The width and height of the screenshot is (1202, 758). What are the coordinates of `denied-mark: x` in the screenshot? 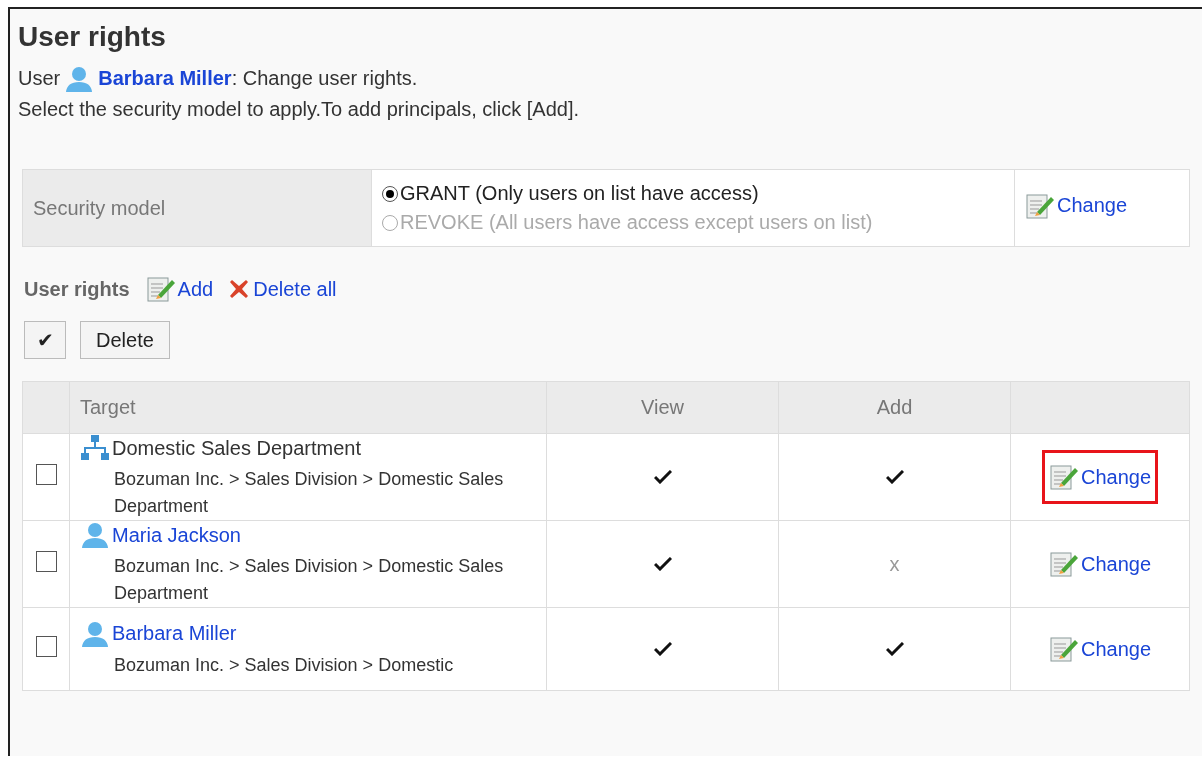 It's located at (894, 563).